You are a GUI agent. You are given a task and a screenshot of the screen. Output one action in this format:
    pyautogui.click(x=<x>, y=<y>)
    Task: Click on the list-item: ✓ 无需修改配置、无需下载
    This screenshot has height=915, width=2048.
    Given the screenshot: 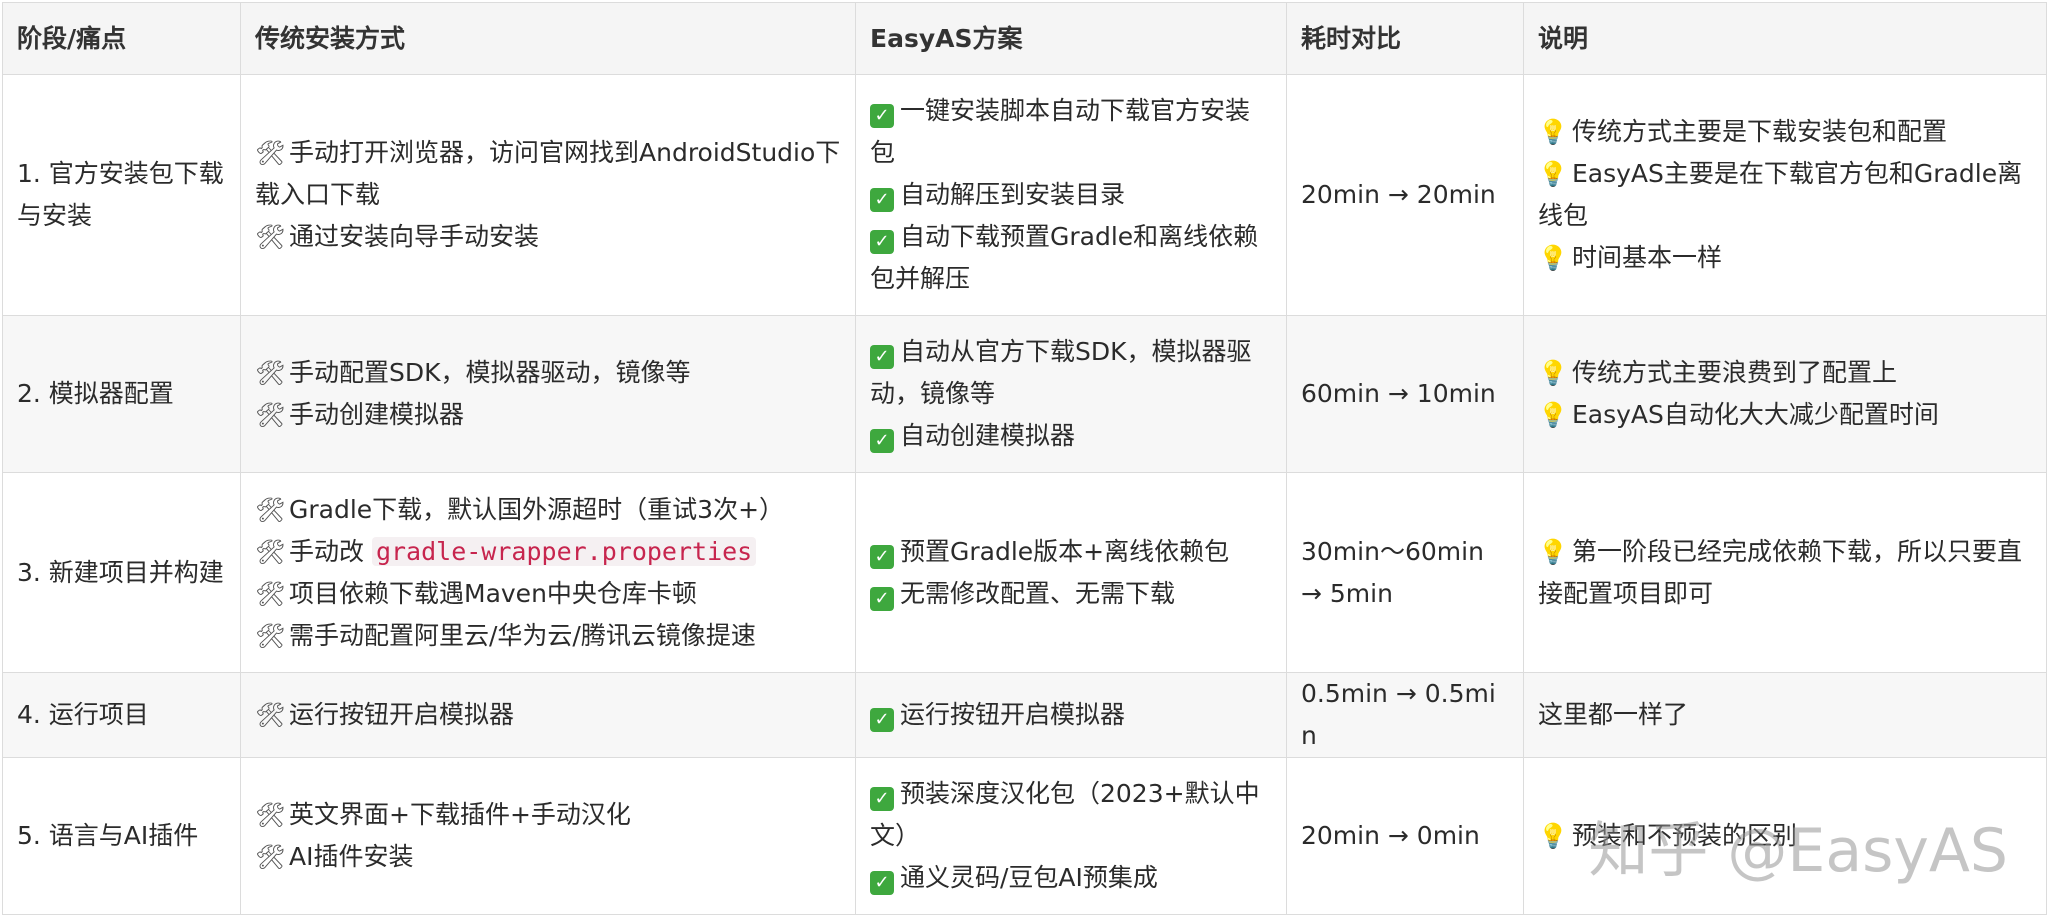 What is the action you would take?
    pyautogui.click(x=1071, y=594)
    